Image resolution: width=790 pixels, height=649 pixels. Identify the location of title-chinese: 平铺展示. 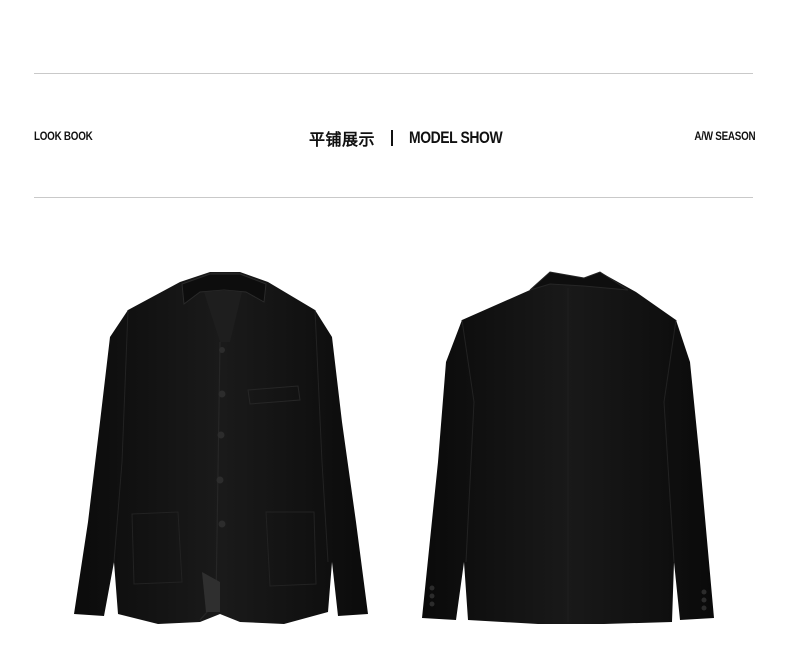
(342, 139).